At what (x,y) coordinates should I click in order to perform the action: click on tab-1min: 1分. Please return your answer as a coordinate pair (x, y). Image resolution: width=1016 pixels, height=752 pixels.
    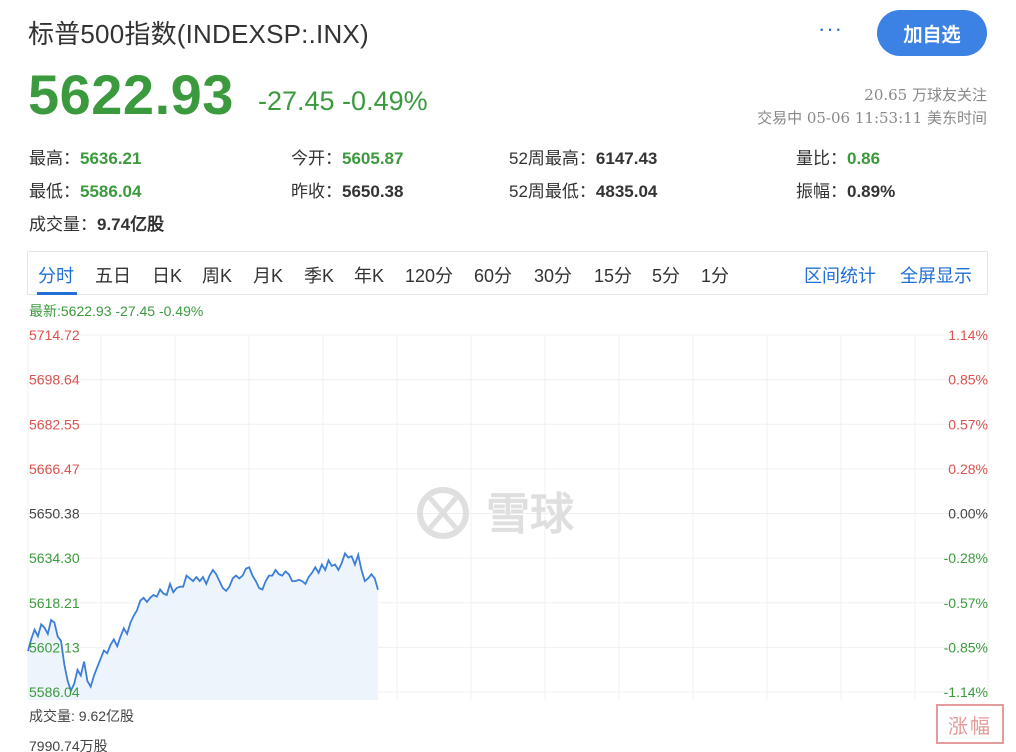
    Looking at the image, I should click on (715, 275).